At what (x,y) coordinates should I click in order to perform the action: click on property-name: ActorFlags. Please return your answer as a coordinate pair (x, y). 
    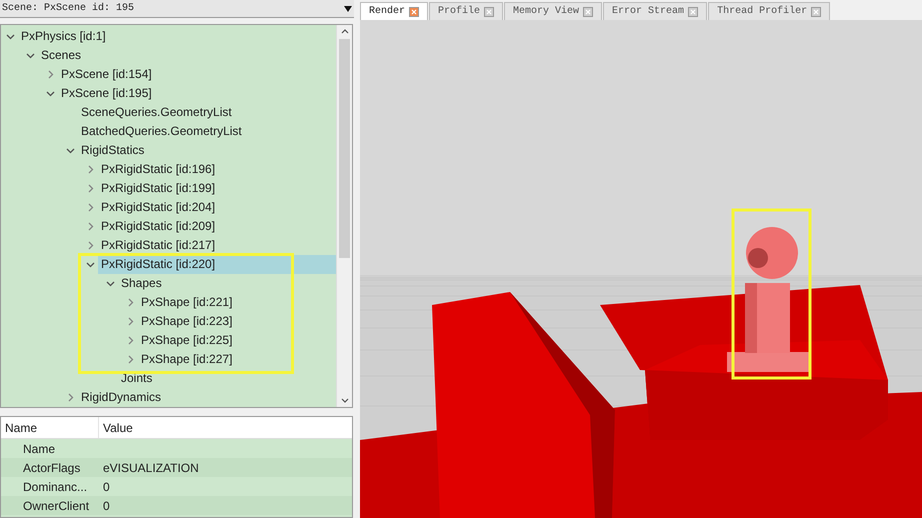
    Looking at the image, I should click on (52, 468).